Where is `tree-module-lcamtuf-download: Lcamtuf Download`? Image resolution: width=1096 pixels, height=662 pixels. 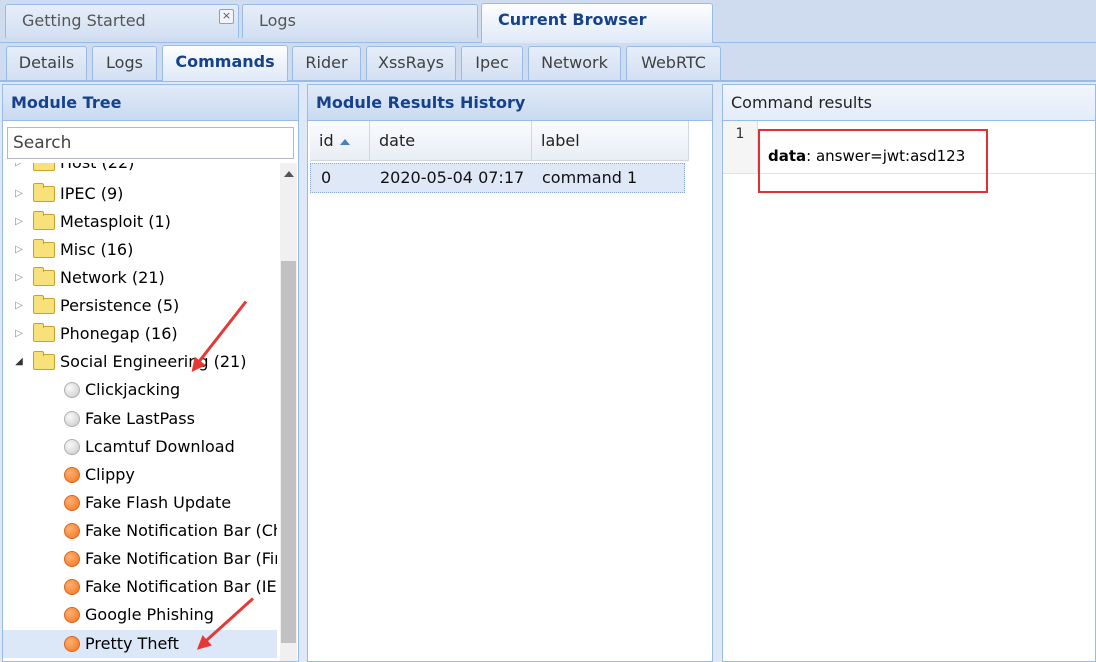
tree-module-lcamtuf-download: Lcamtuf Download is located at coordinates (140, 447).